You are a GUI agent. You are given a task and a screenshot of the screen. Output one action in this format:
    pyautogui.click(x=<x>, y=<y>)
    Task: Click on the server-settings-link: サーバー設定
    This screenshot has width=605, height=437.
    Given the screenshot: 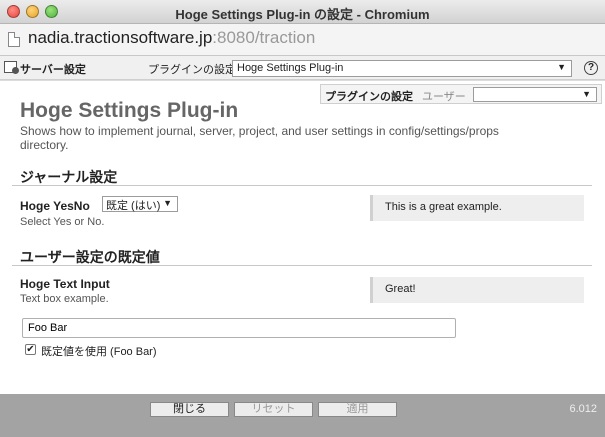 What is the action you would take?
    pyautogui.click(x=53, y=69)
    